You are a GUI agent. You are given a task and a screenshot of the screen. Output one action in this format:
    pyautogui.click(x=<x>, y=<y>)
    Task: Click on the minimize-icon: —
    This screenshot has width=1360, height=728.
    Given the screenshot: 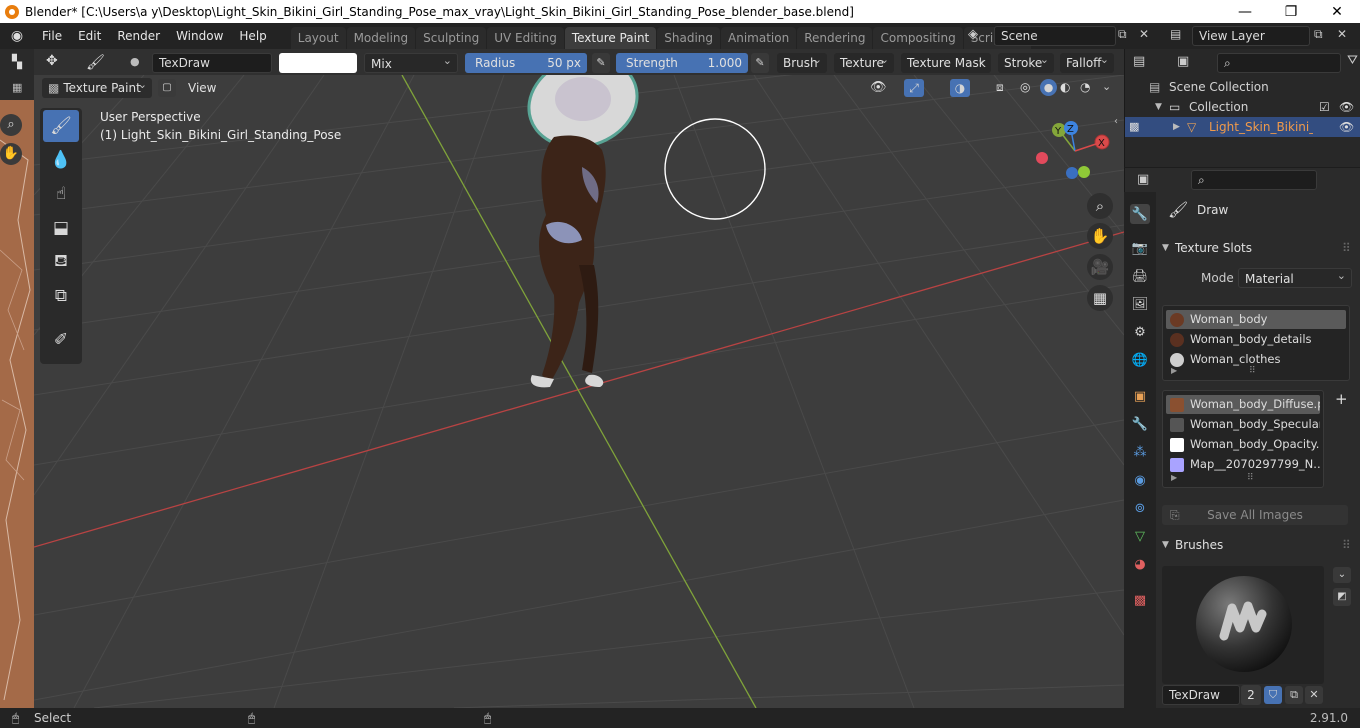 What is the action you would take?
    pyautogui.click(x=1245, y=11)
    